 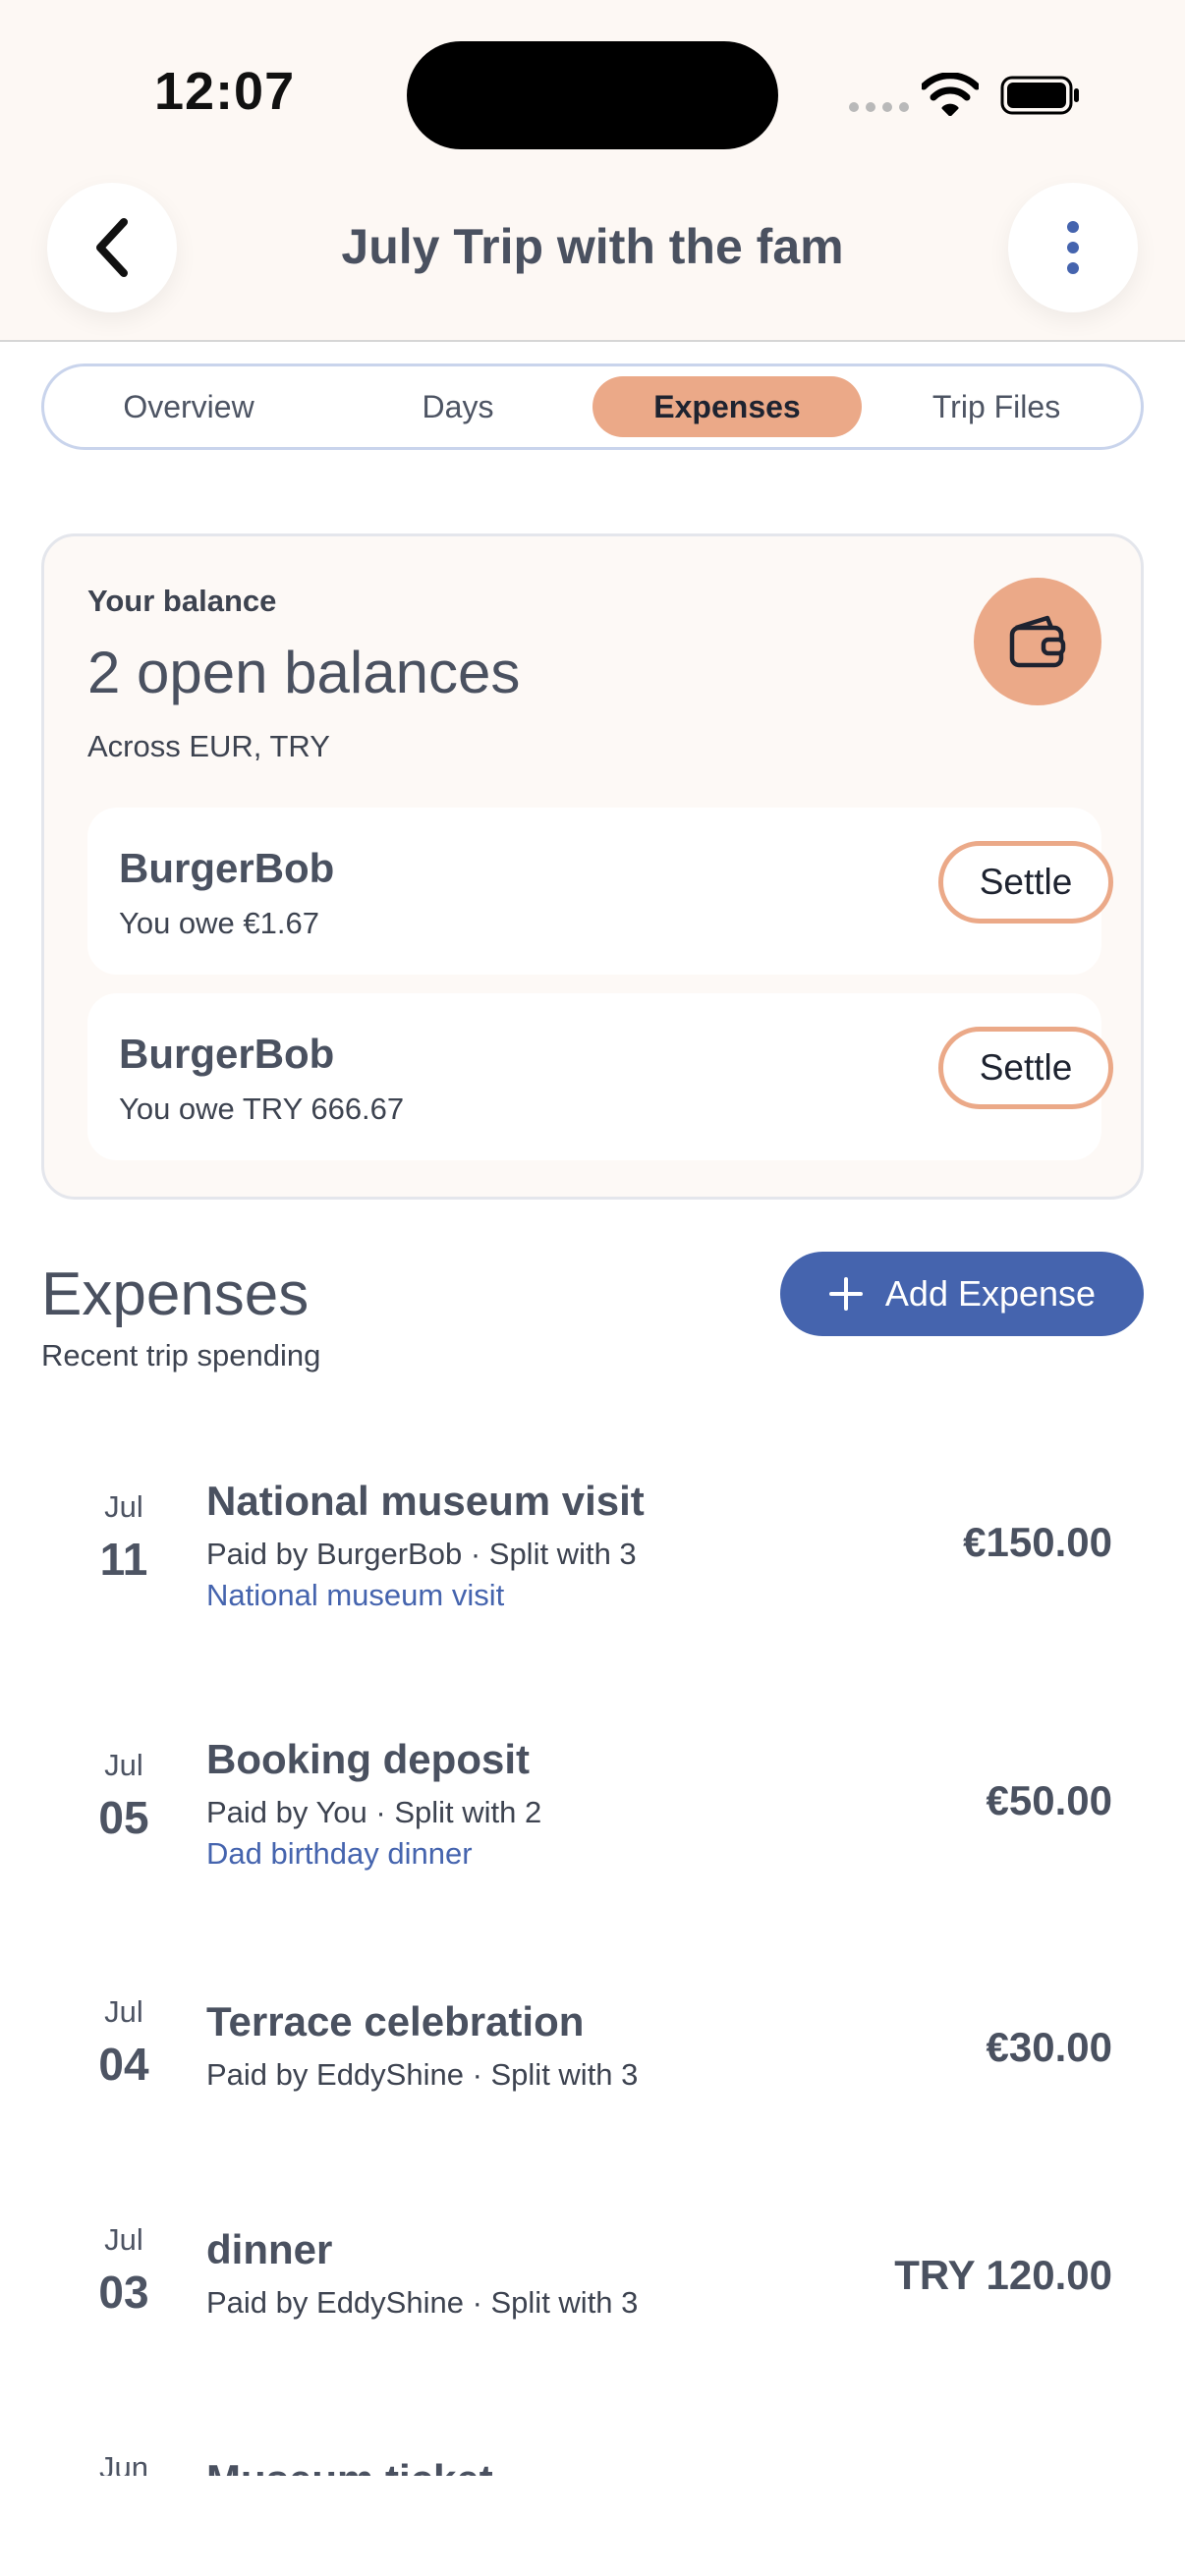 I want to click on plus-icon, so click(x=846, y=1294).